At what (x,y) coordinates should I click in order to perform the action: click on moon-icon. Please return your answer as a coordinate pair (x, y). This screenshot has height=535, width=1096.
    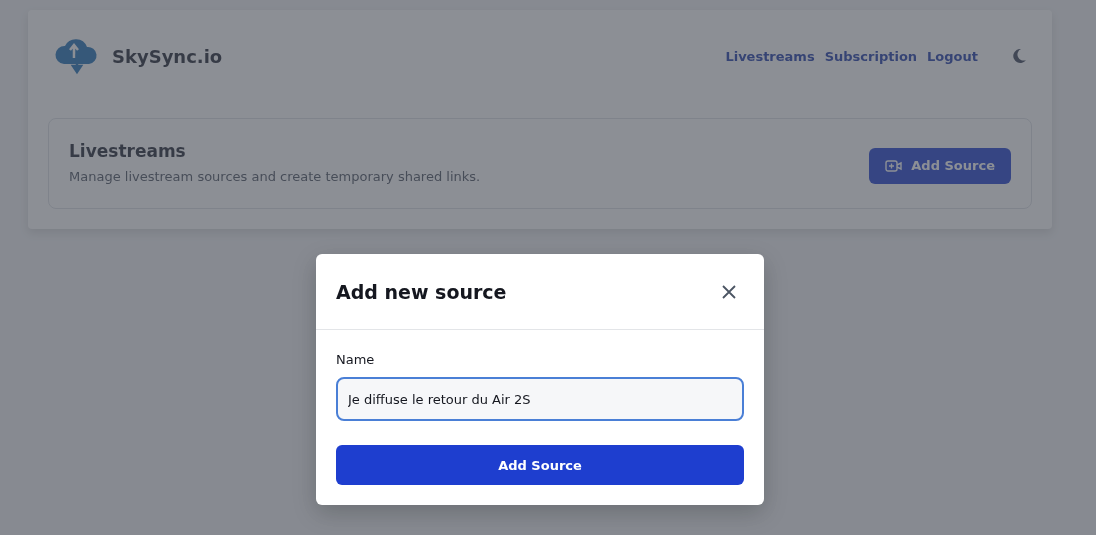
    Looking at the image, I should click on (1019, 56).